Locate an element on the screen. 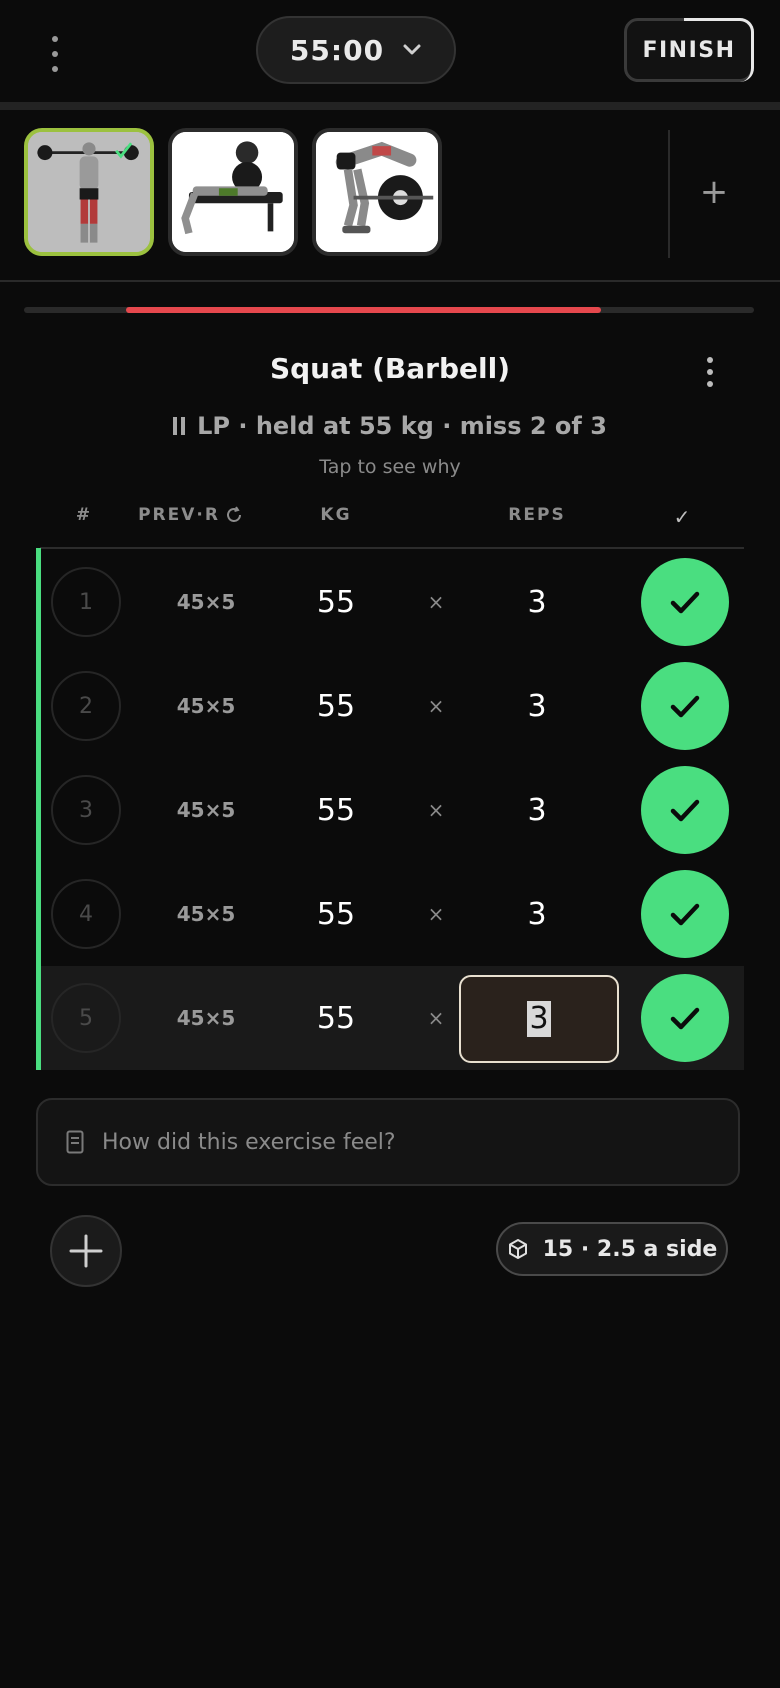  set-row-active: 5 45×5 55 × 3 is located at coordinates (392, 1018).